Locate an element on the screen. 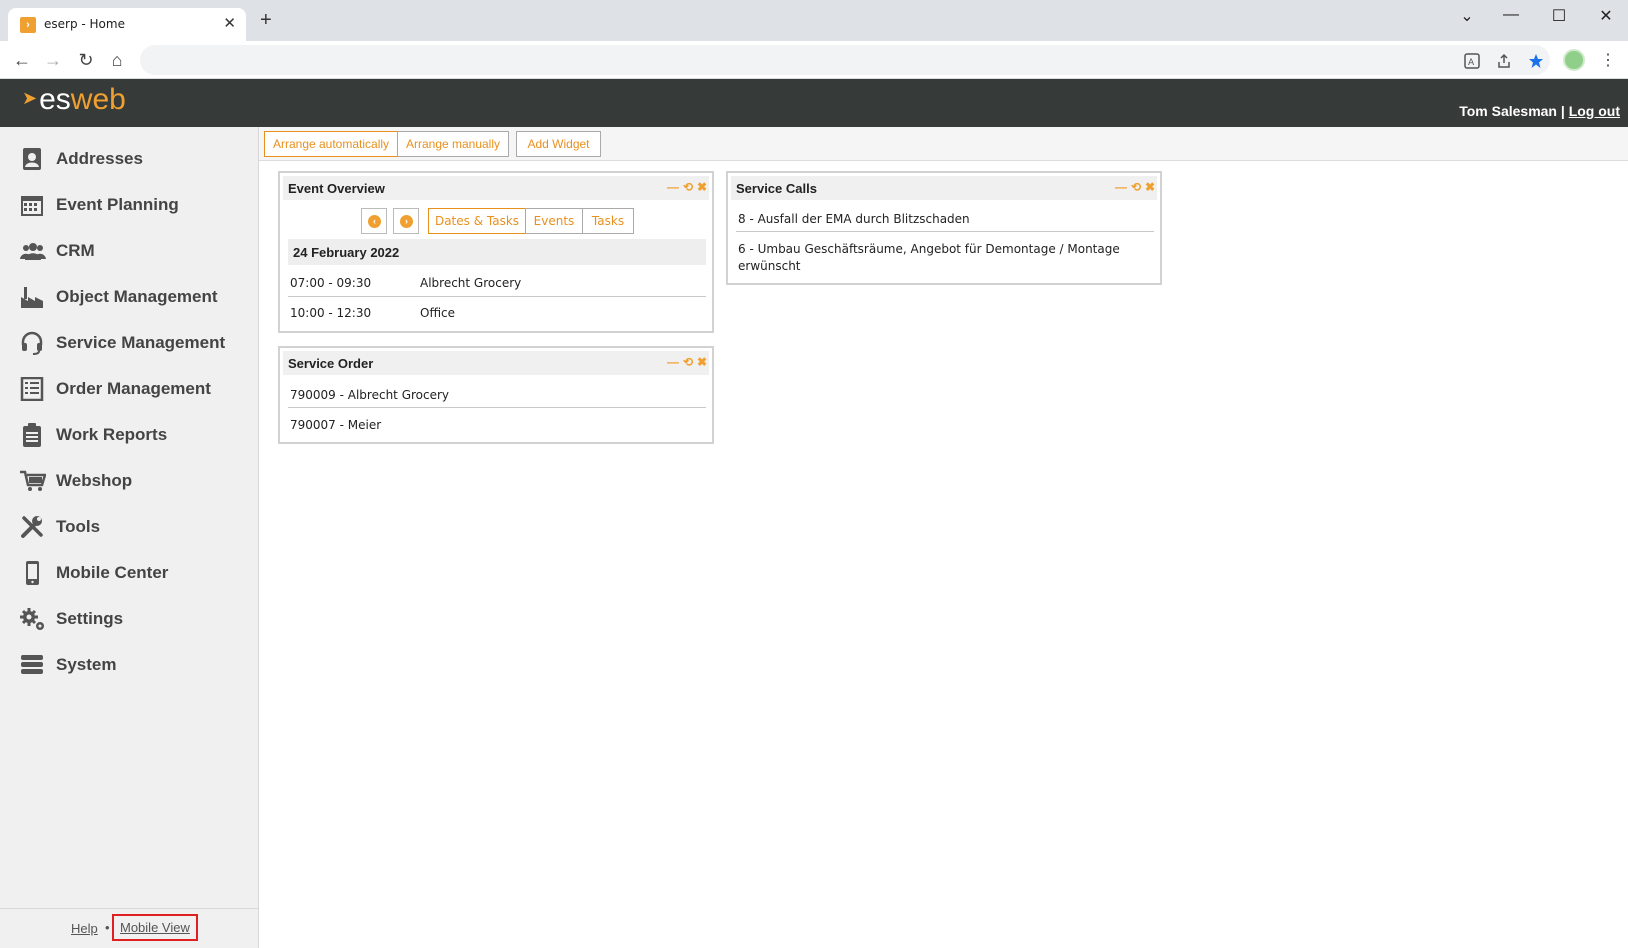  tab-search-icon: ⌄ is located at coordinates (1467, 16).